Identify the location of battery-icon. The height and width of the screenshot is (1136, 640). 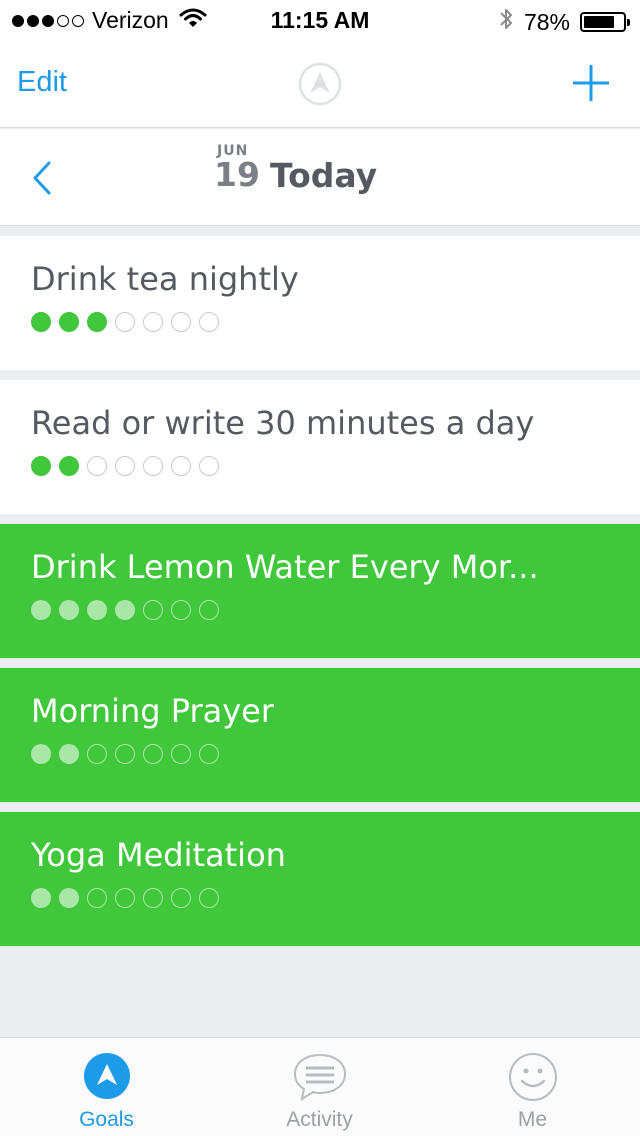
(605, 22).